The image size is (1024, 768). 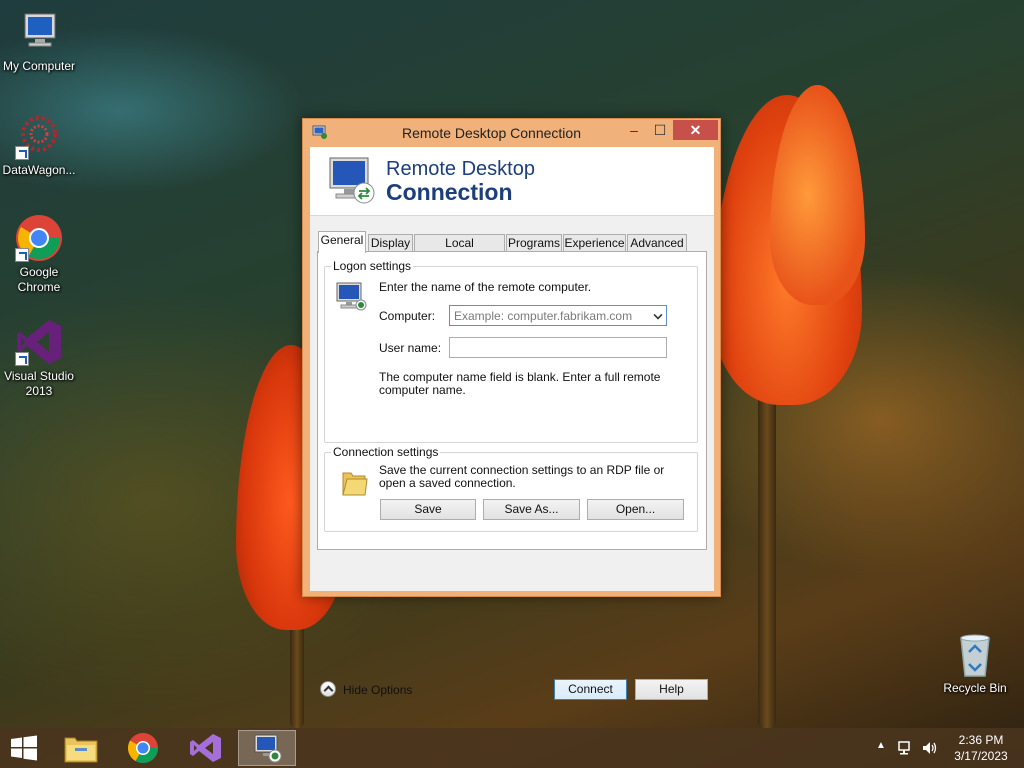 What do you see at coordinates (534, 243) in the screenshot?
I see `tab-programs: Programs` at bounding box center [534, 243].